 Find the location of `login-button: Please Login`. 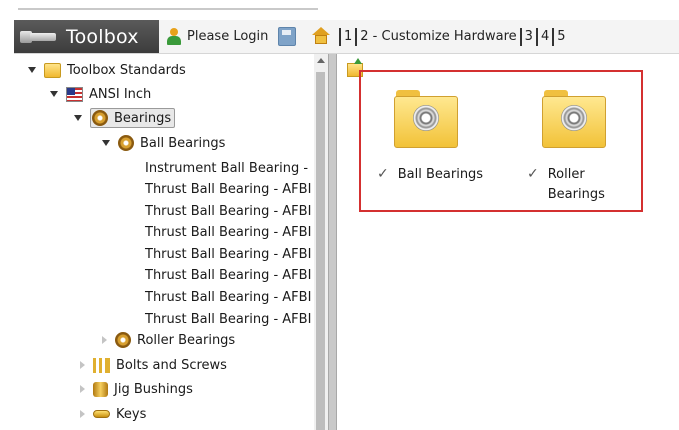

login-button: Please Login is located at coordinates (217, 36).